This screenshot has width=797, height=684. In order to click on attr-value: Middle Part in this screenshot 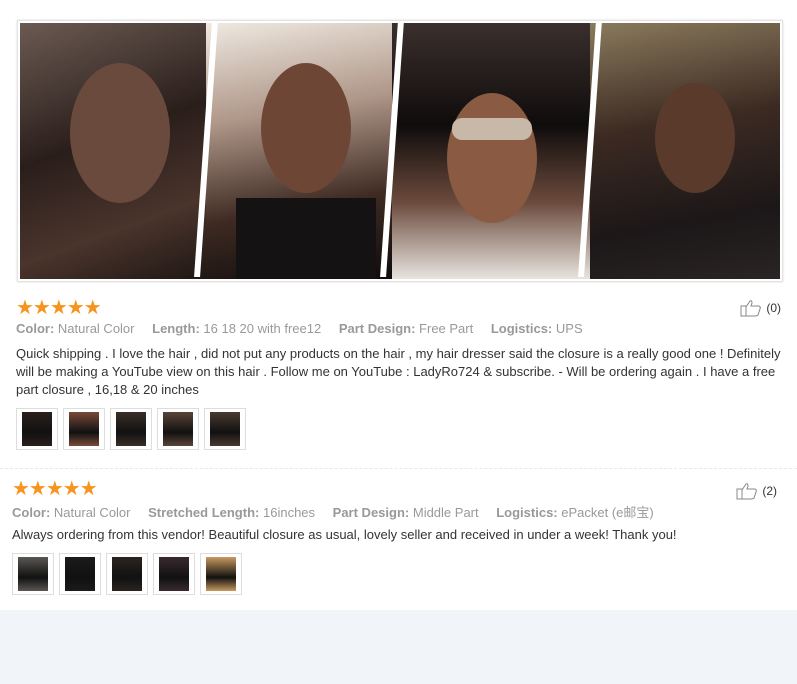, I will do `click(445, 512)`.